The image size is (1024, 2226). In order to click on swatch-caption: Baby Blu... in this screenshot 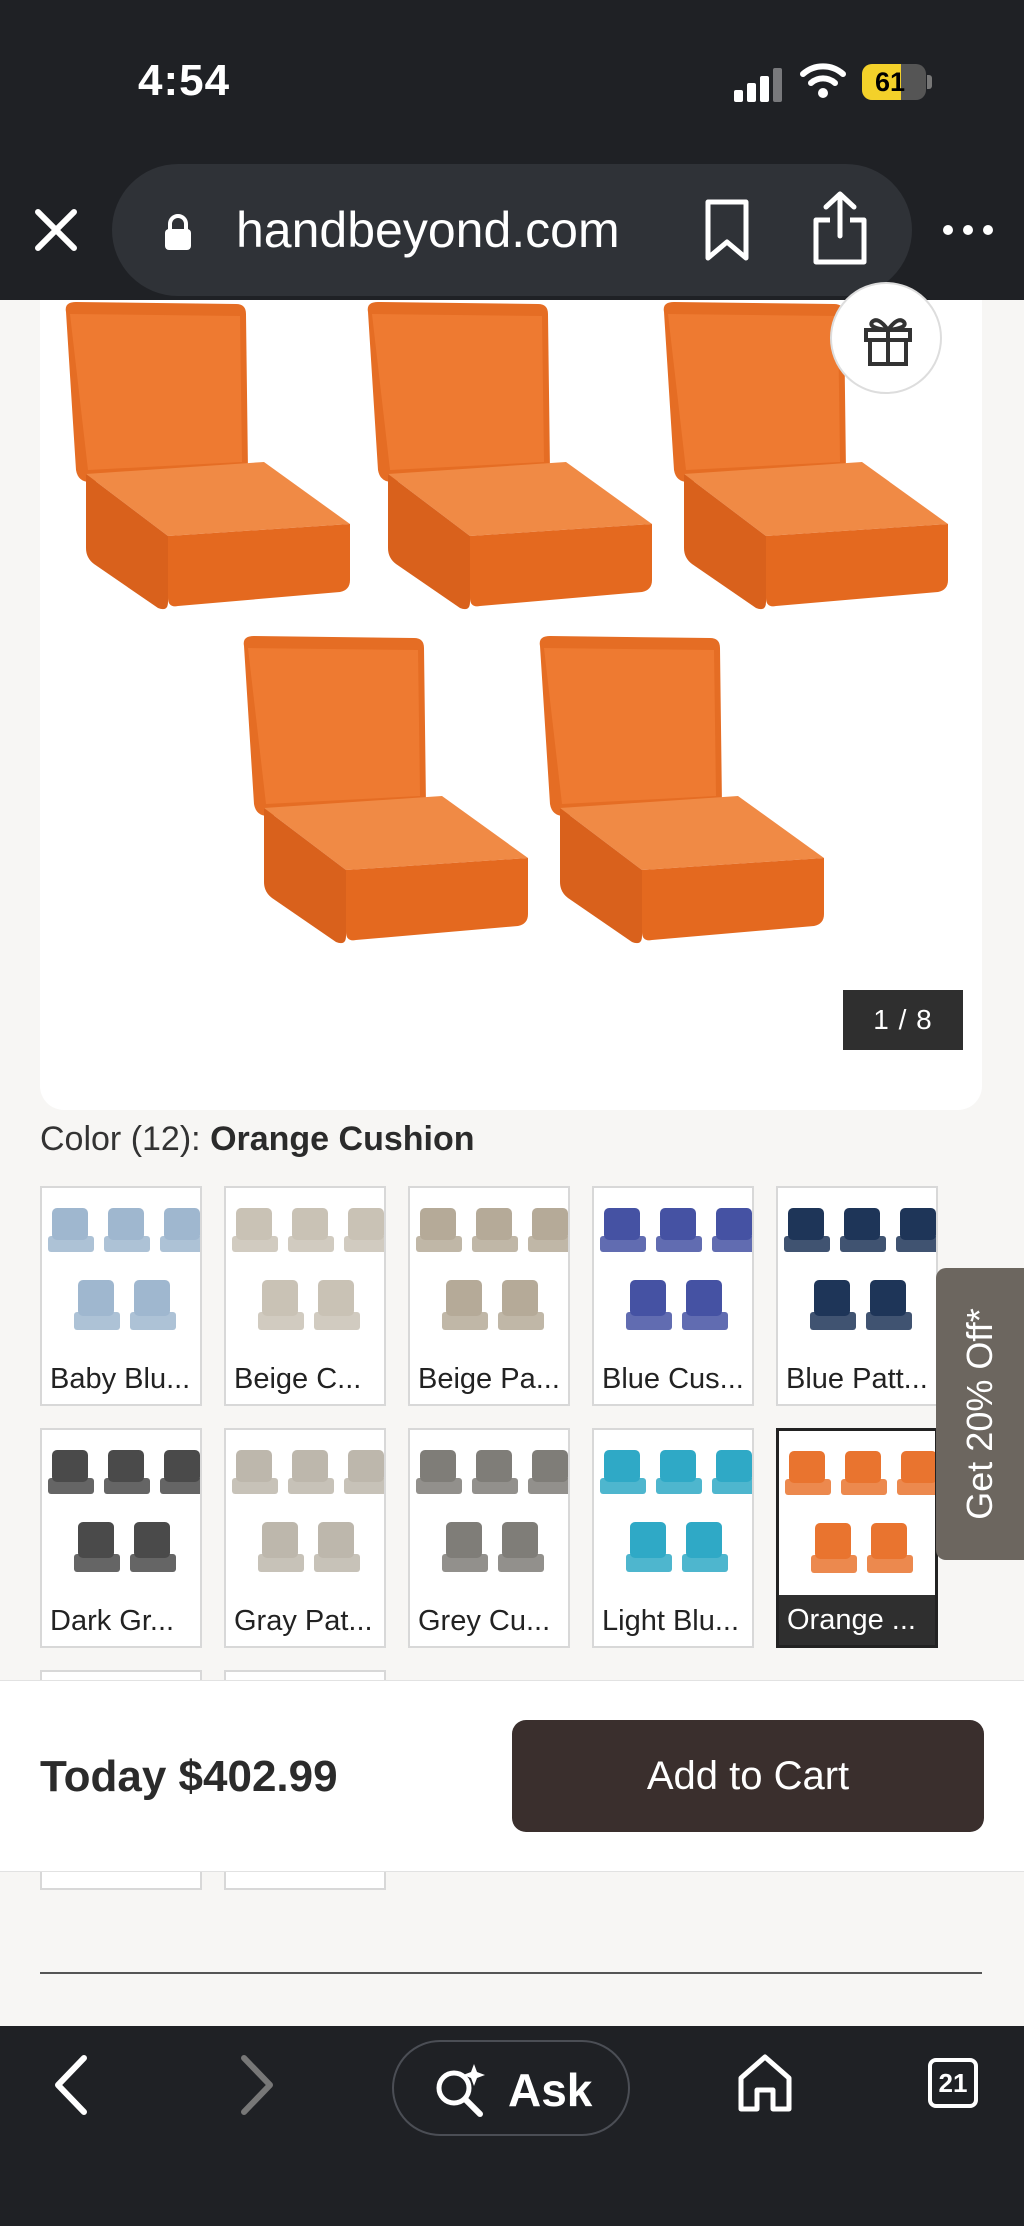, I will do `click(121, 1379)`.